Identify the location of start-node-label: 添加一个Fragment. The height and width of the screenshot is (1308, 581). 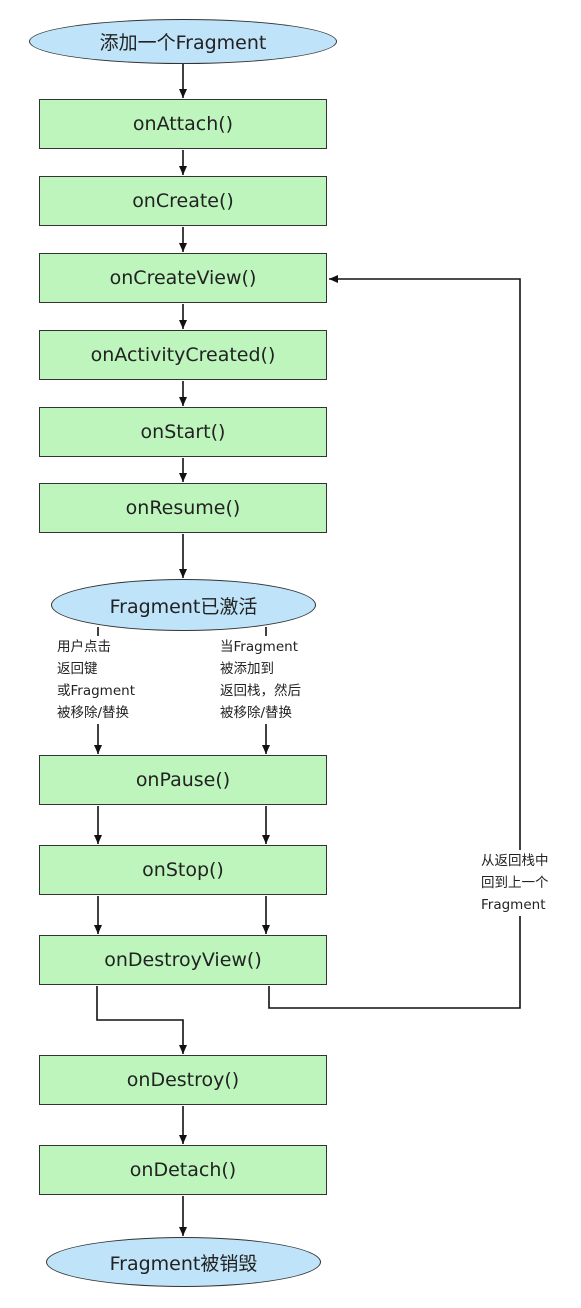
(183, 43).